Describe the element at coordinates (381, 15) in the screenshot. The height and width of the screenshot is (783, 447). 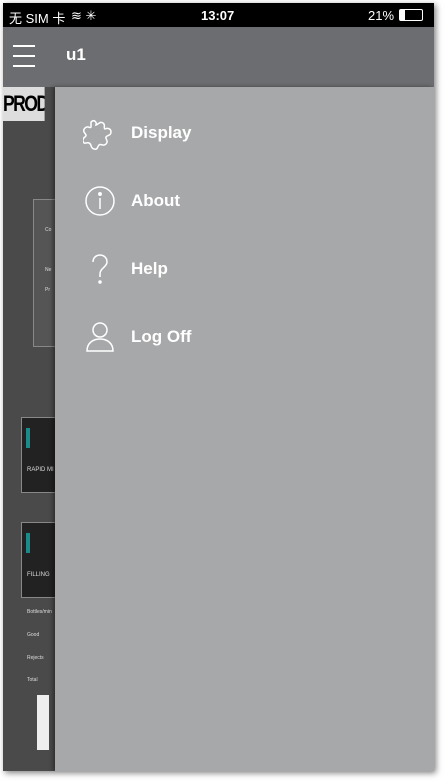
I see `battery-percent: 21%` at that location.